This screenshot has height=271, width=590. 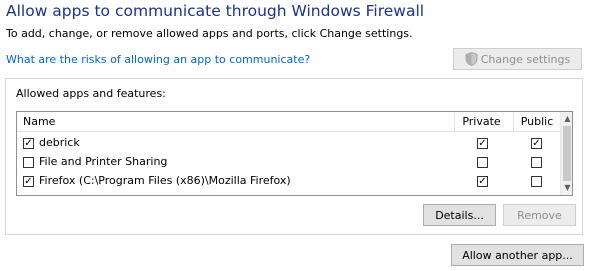 What do you see at coordinates (566, 188) in the screenshot?
I see `chevron-down-icon: ▼` at bounding box center [566, 188].